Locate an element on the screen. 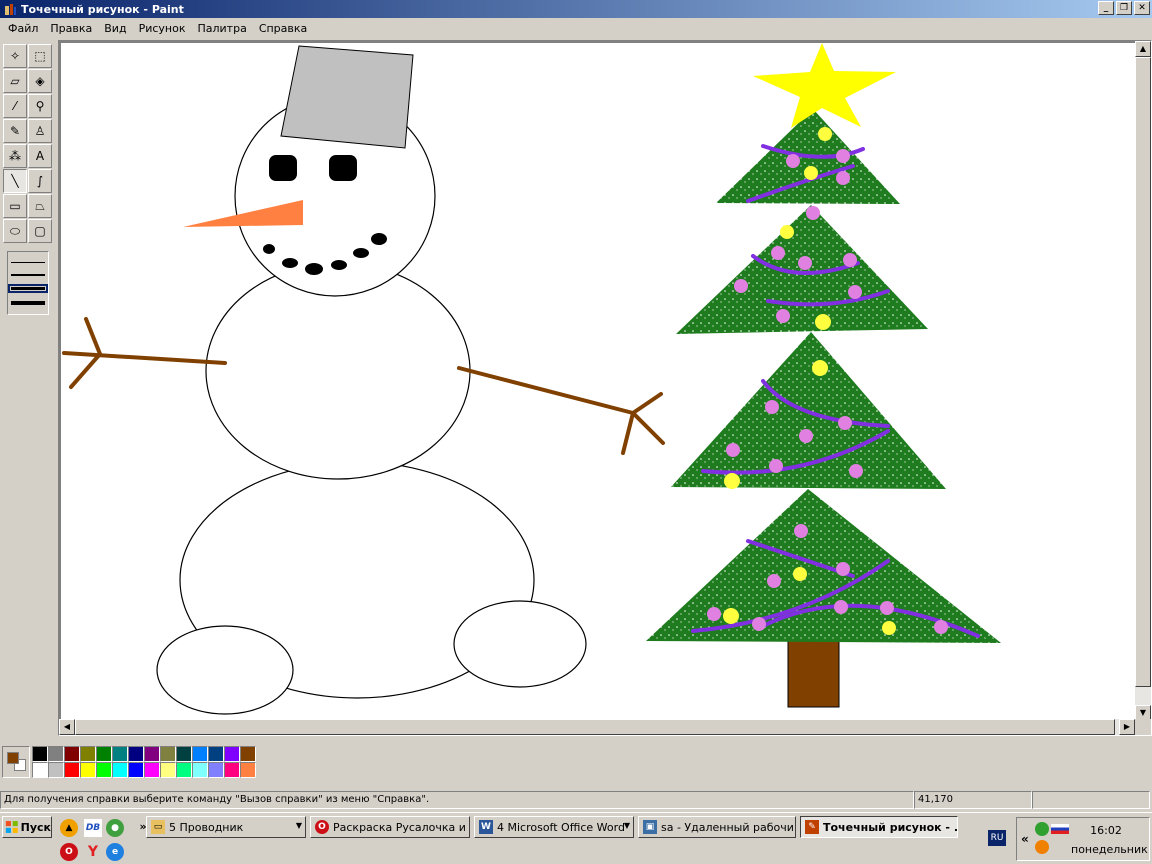 The height and width of the screenshot is (864, 1152). current-colors is located at coordinates (16, 762).